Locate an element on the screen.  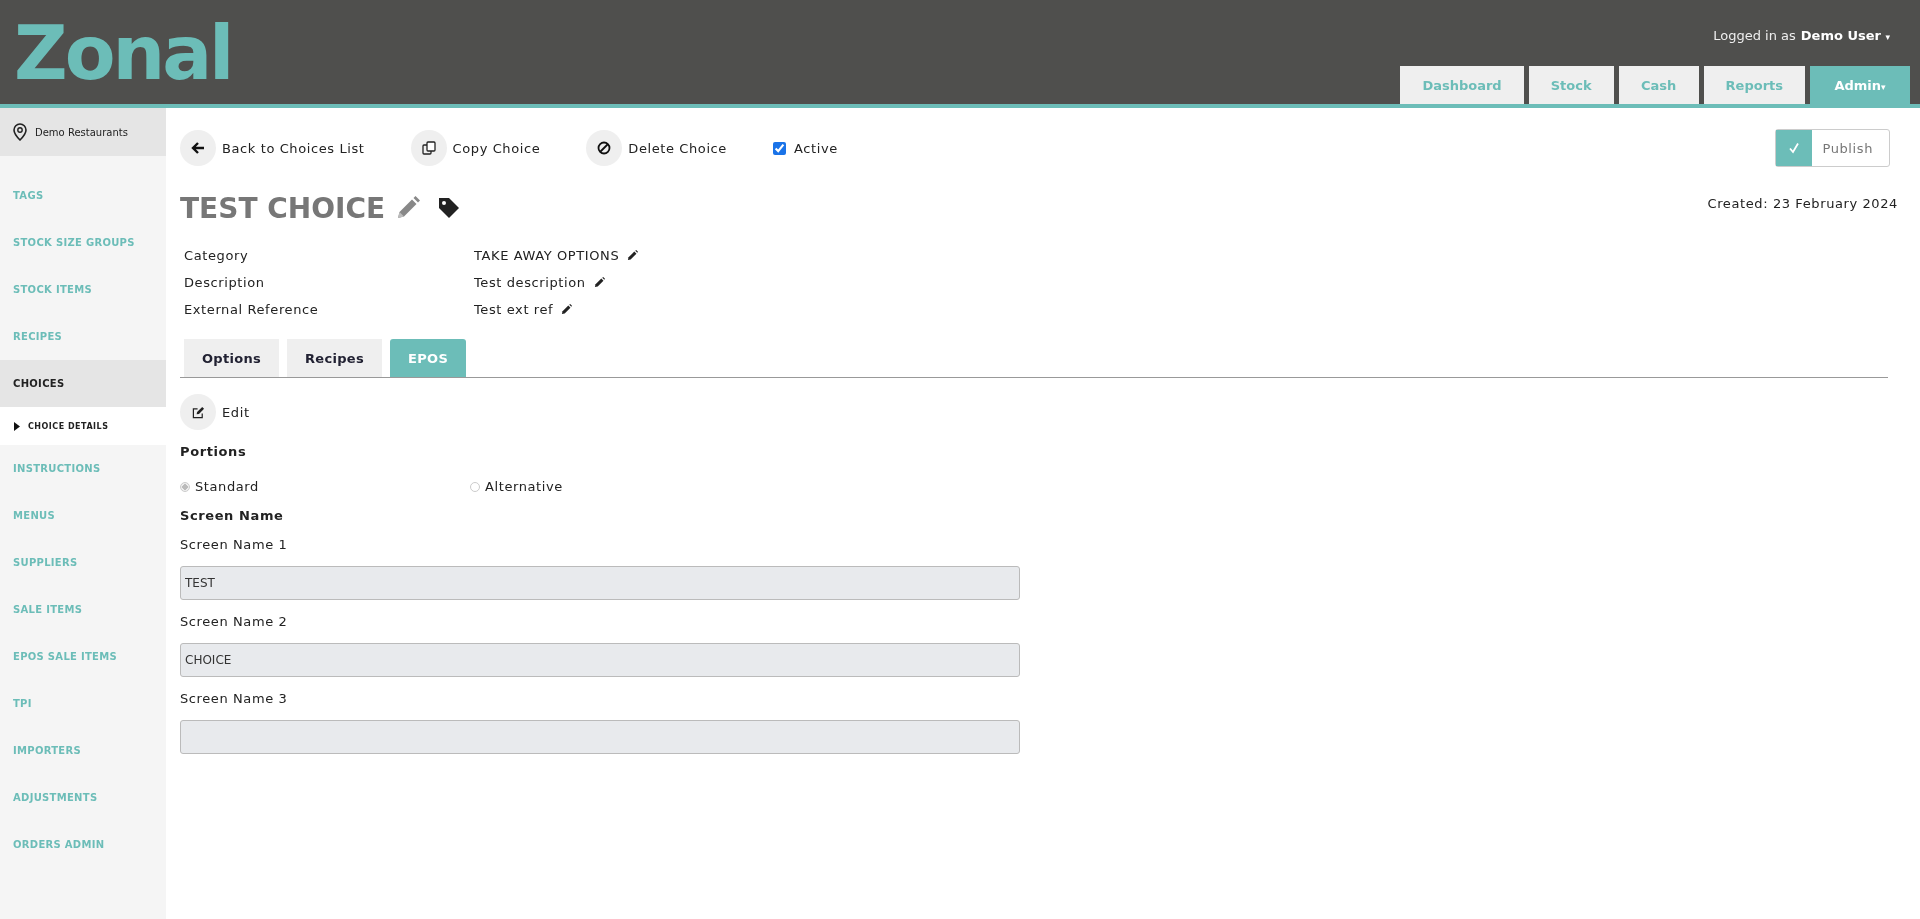
user-menu: Demo User ▾ is located at coordinates (1845, 35).